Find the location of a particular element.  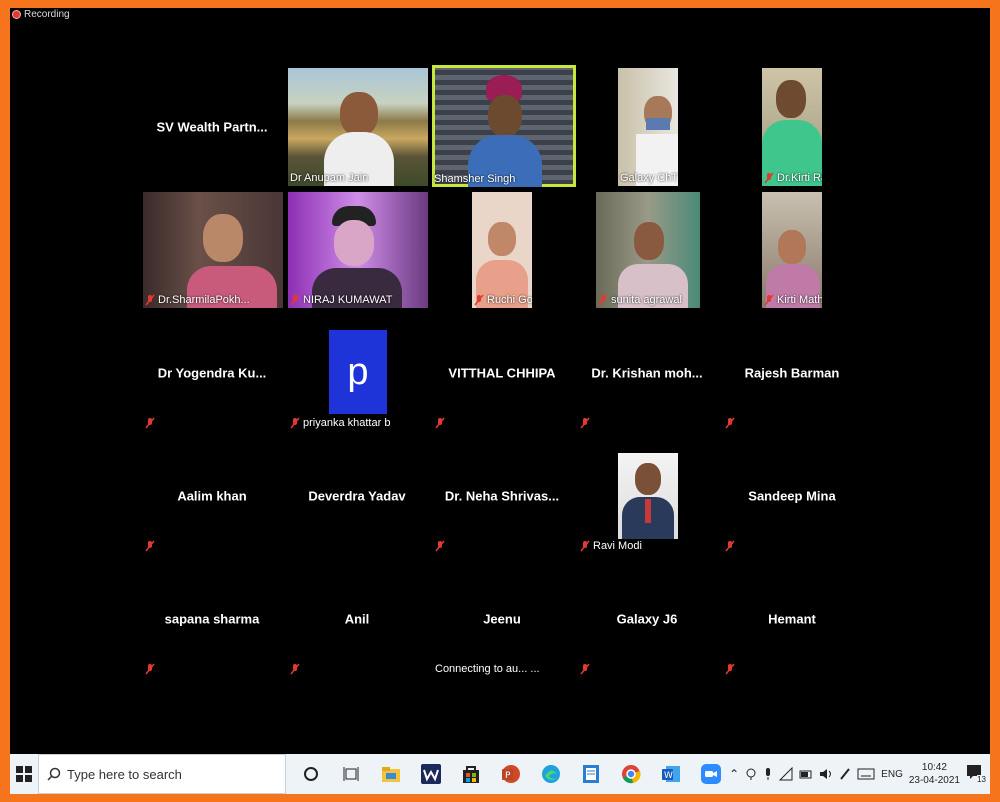

volume-icon is located at coordinates (826, 774).